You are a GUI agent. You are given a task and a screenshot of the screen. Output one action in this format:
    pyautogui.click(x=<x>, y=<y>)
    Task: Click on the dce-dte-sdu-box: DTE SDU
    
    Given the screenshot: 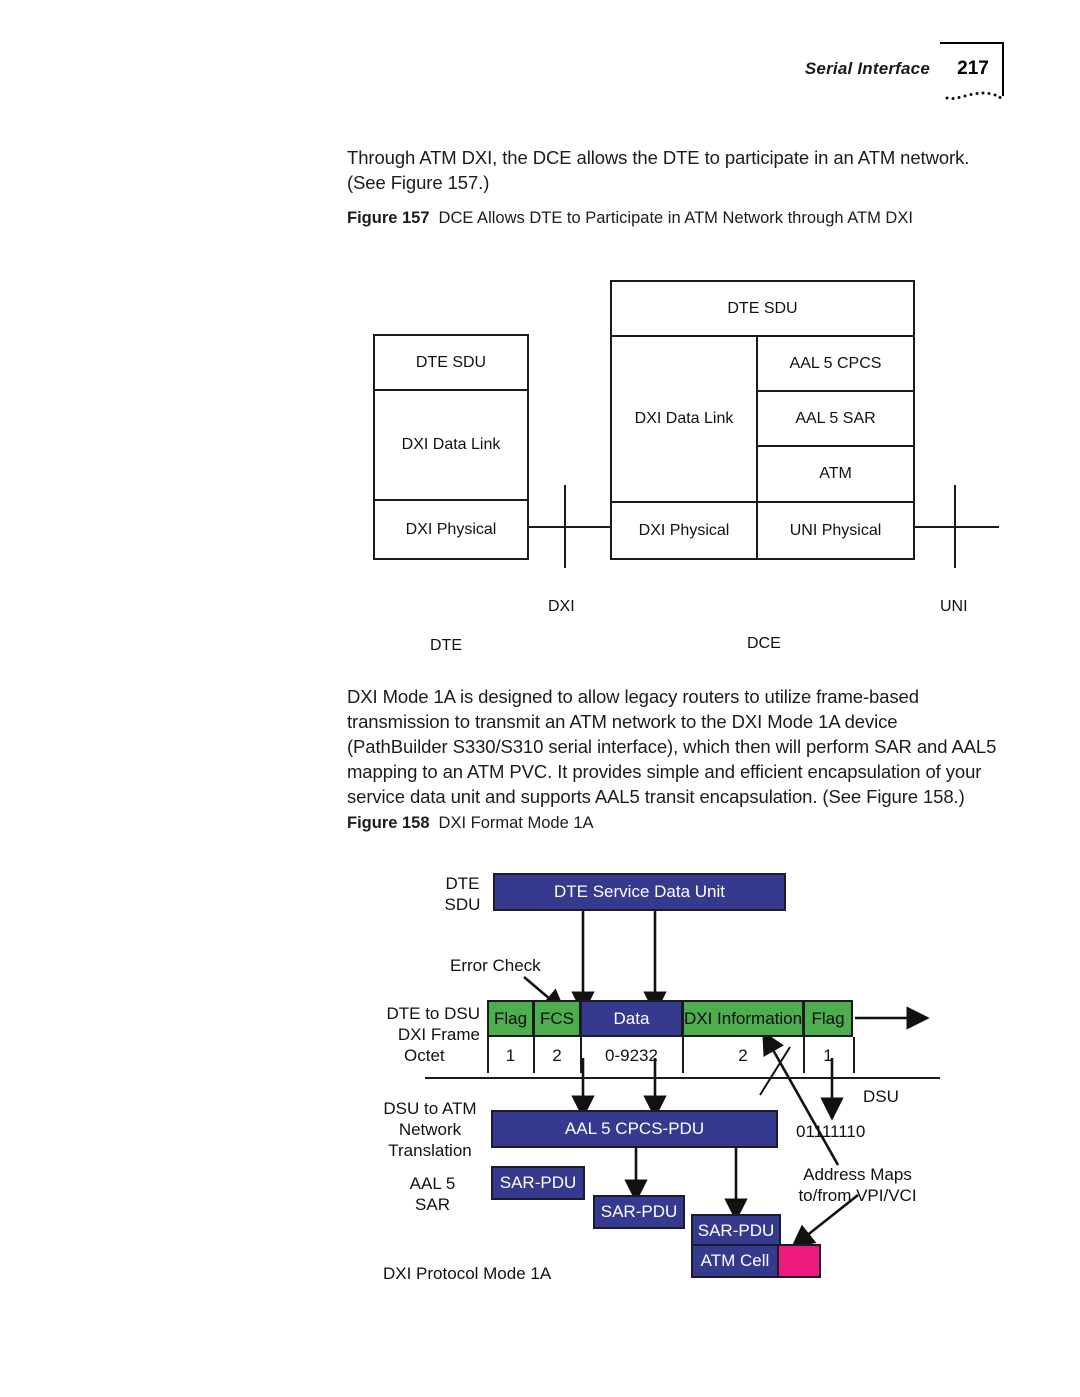 What is the action you would take?
    pyautogui.click(x=762, y=308)
    